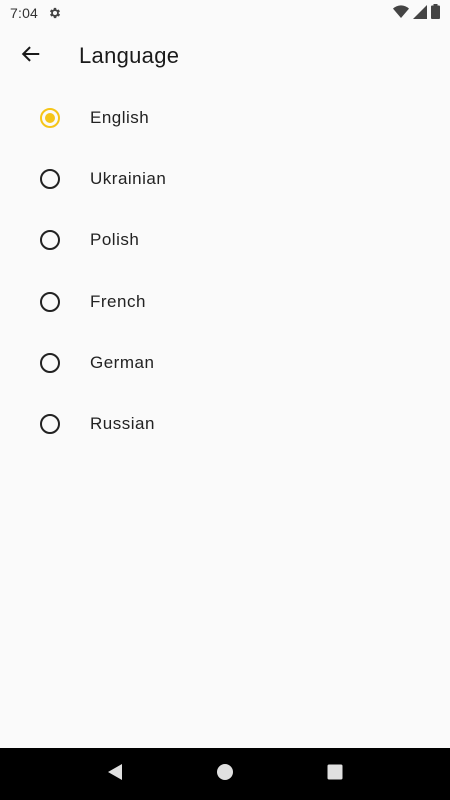 This screenshot has width=450, height=800. What do you see at coordinates (225, 56) in the screenshot?
I see `app-bar: Language` at bounding box center [225, 56].